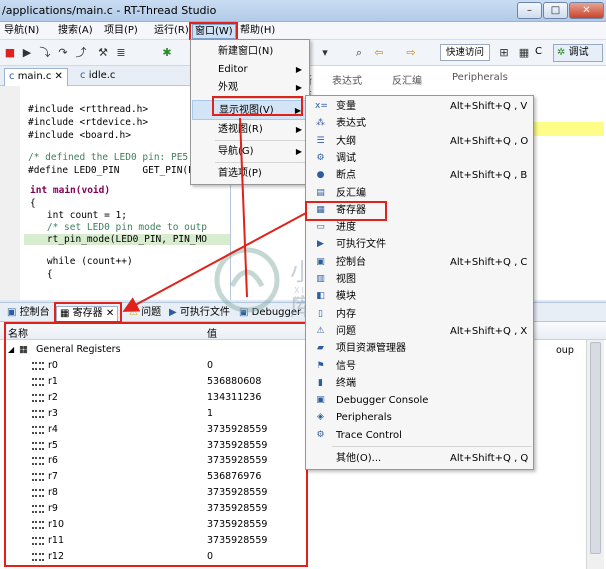  I want to click on menu-appearance: 外观 ▶, so click(250, 88).